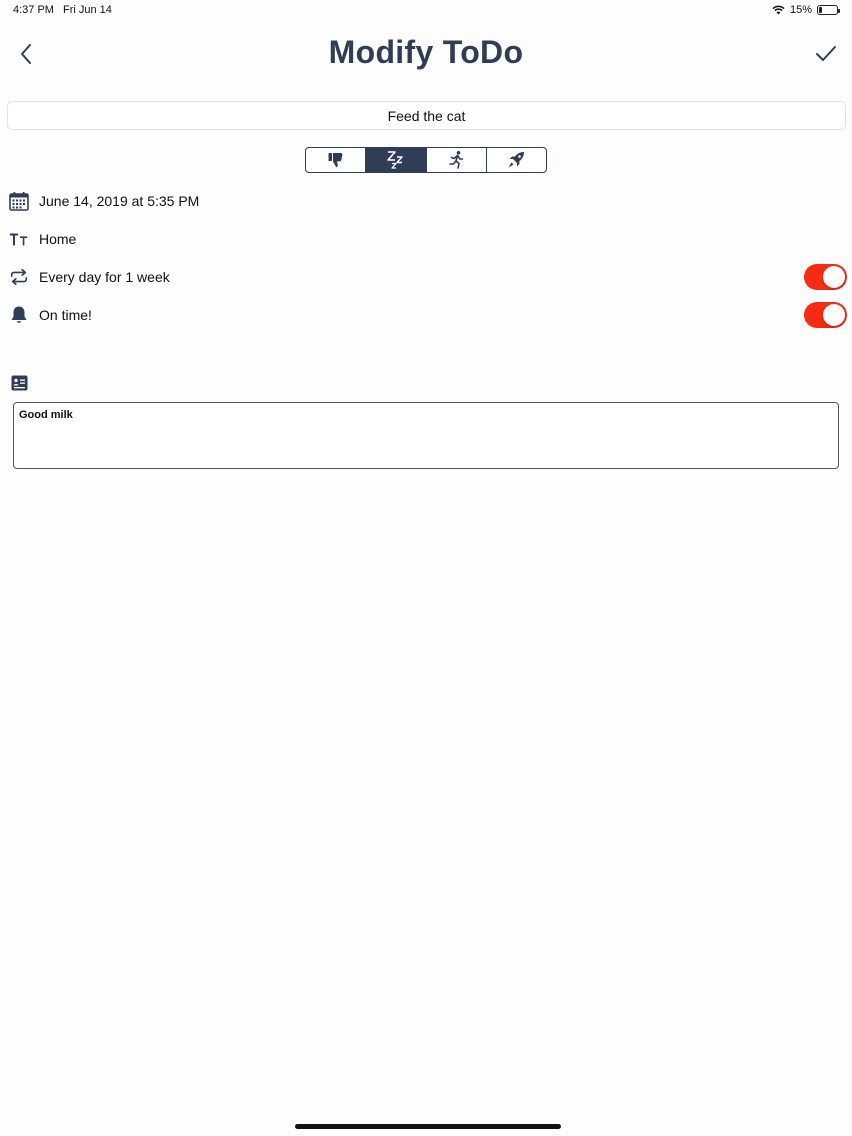 This screenshot has height=1136, width=852. Describe the element at coordinates (426, 239) in the screenshot. I see `category-row: Home` at that location.